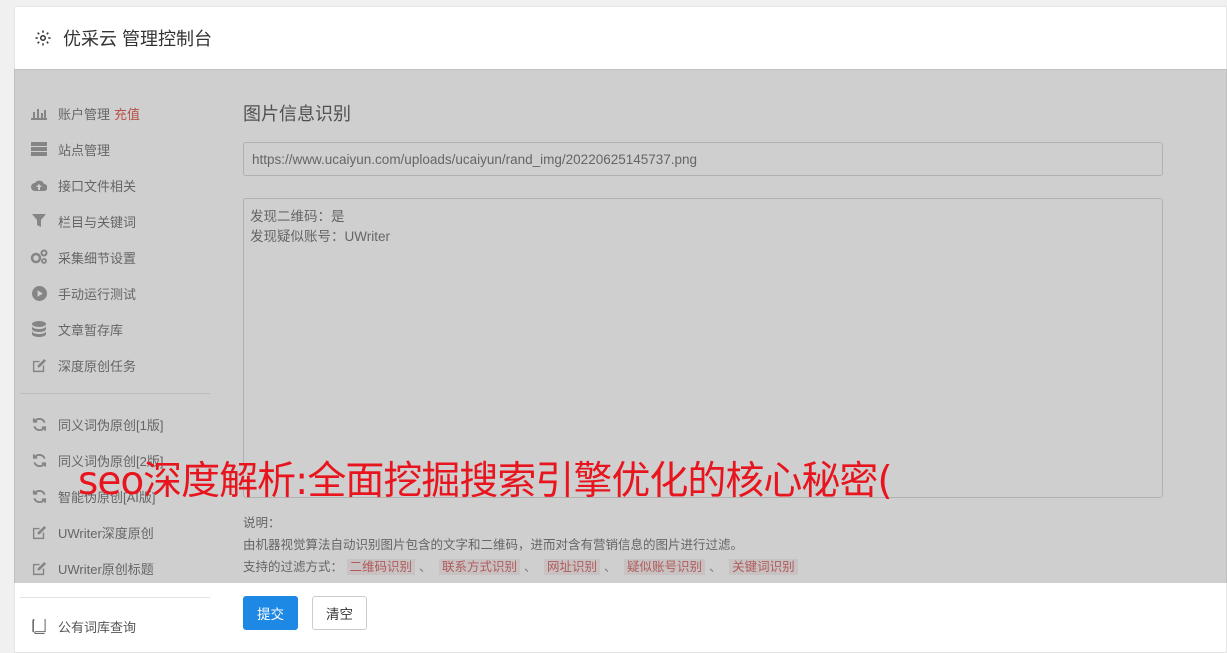 This screenshot has height=653, width=1227. What do you see at coordinates (84, 150) in the screenshot?
I see `sidebar-item-label: 站点管理` at bounding box center [84, 150].